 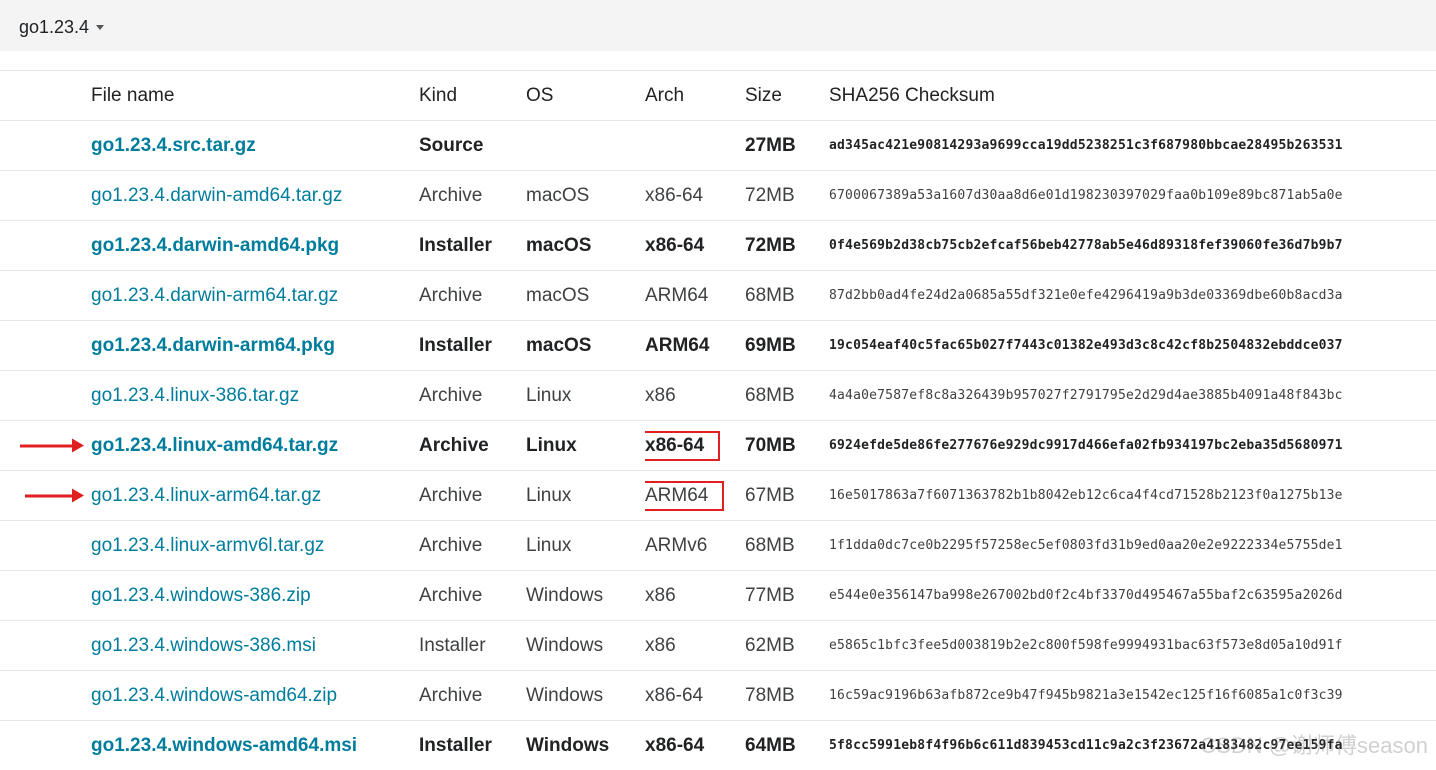 I want to click on cell-size: 78MB, so click(x=787, y=696).